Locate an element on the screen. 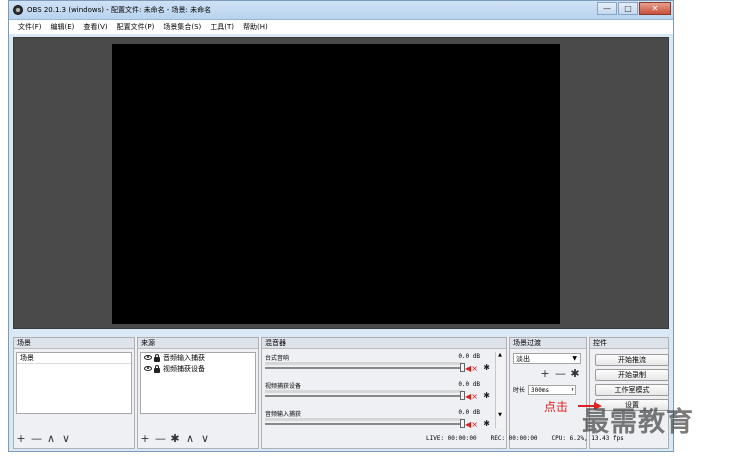 The image size is (733, 461). add-source-button: + is located at coordinates (145, 439).